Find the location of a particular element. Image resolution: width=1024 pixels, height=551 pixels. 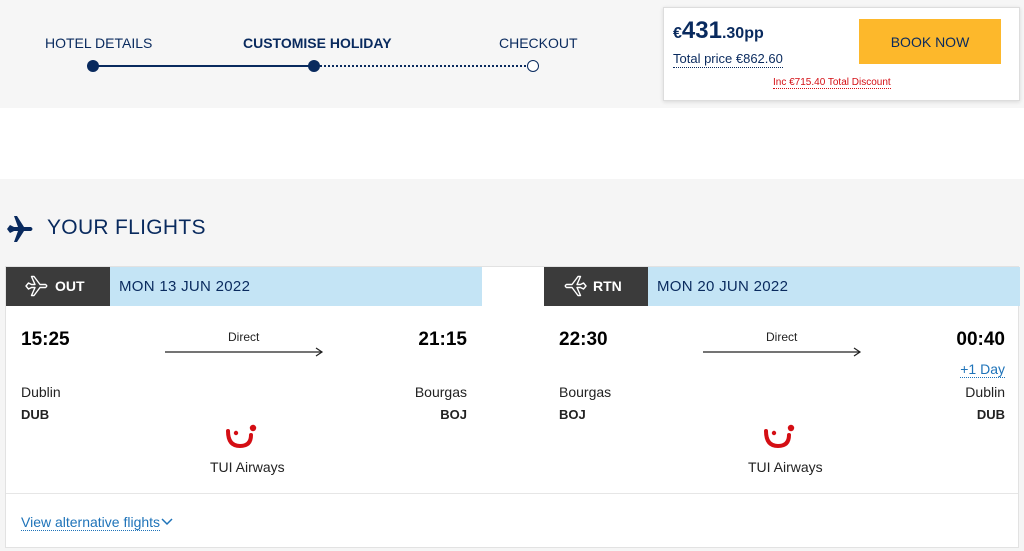

return-tag: RTN is located at coordinates (596, 286).